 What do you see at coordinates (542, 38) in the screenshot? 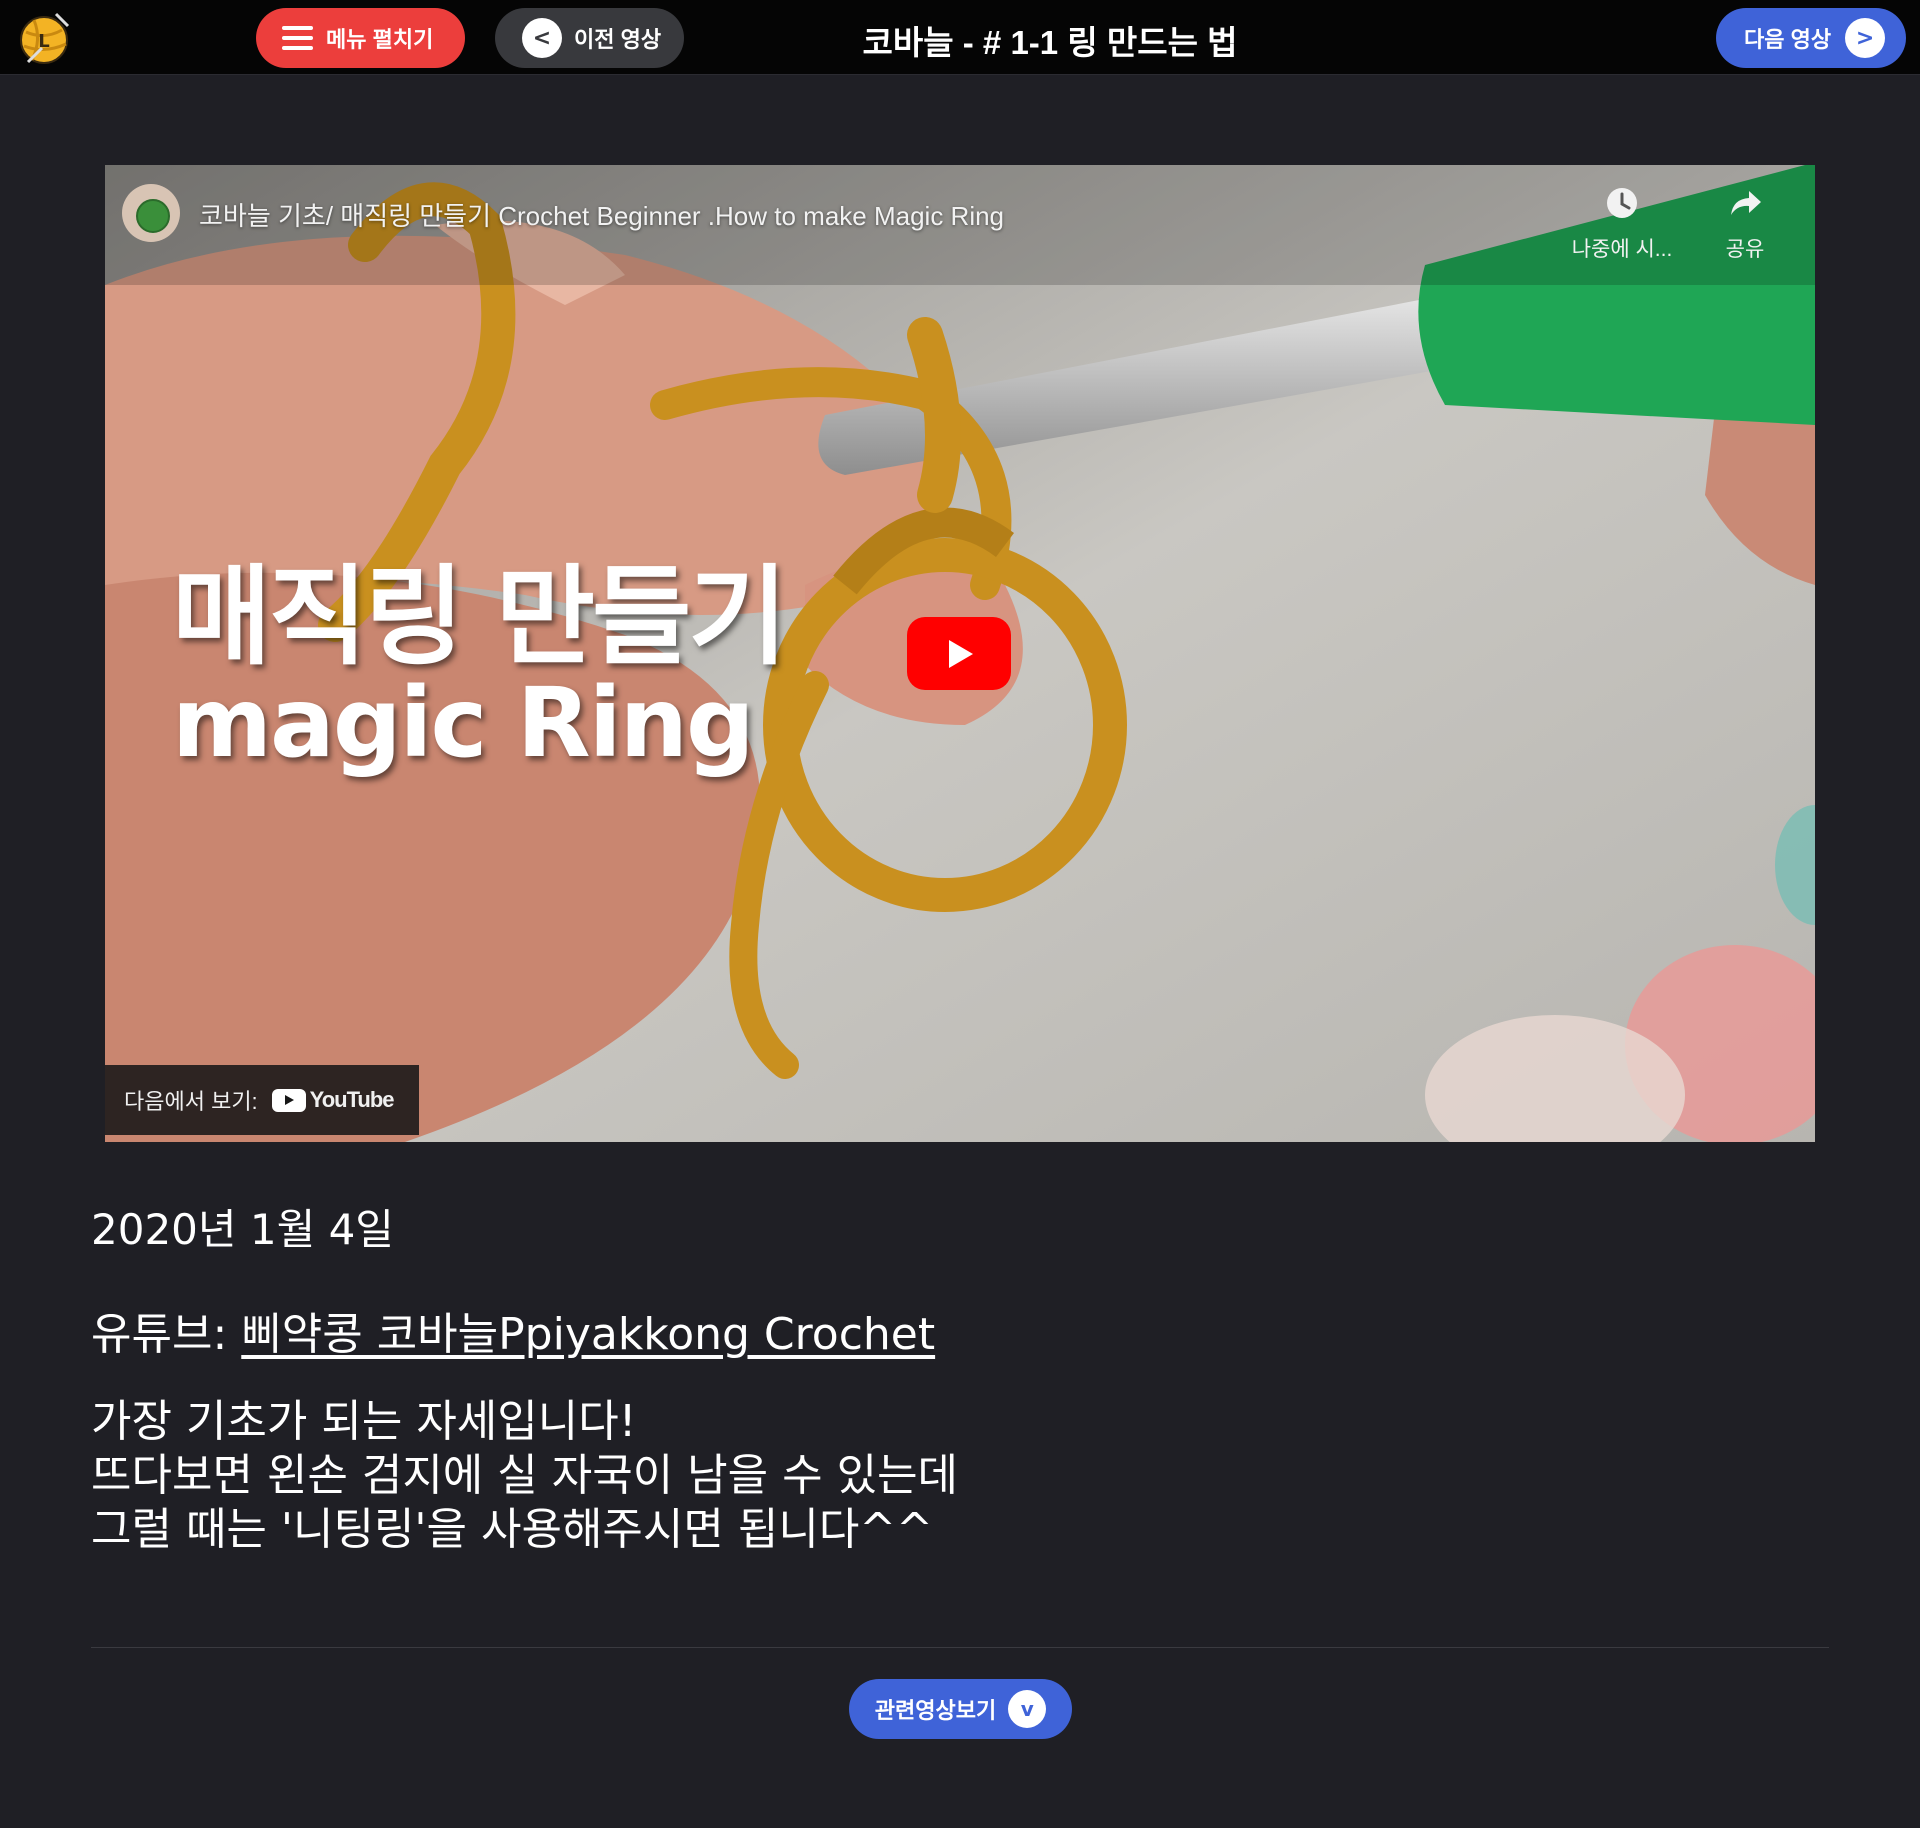
I see `chevron-left-icon: <` at bounding box center [542, 38].